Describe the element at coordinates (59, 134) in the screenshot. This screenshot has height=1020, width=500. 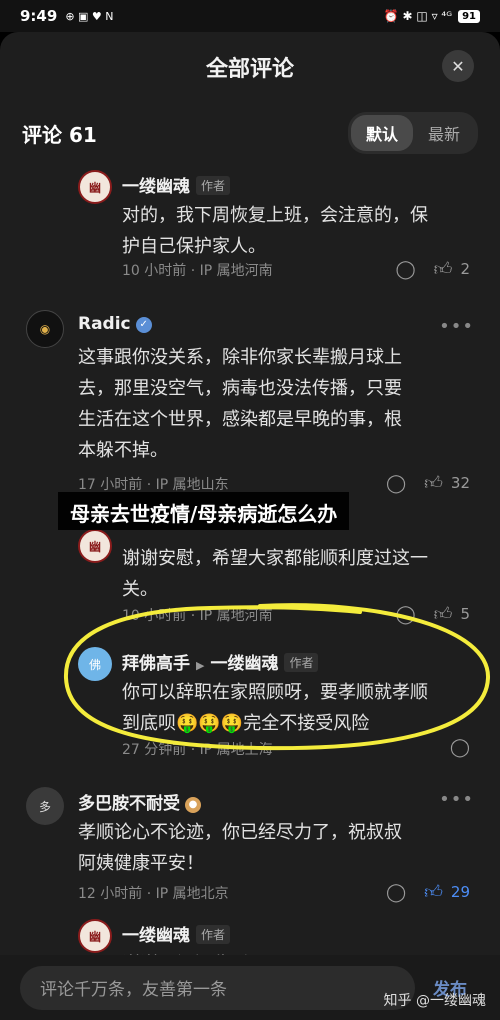
I see `comment-count: 评论 61` at that location.